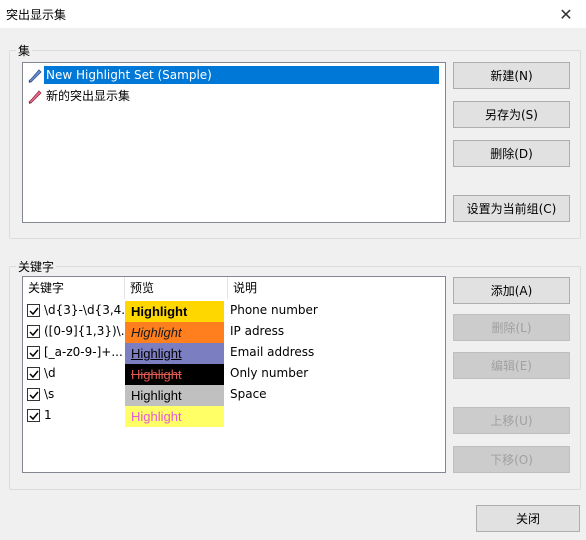  I want to click on close-button: 关闭, so click(528, 518).